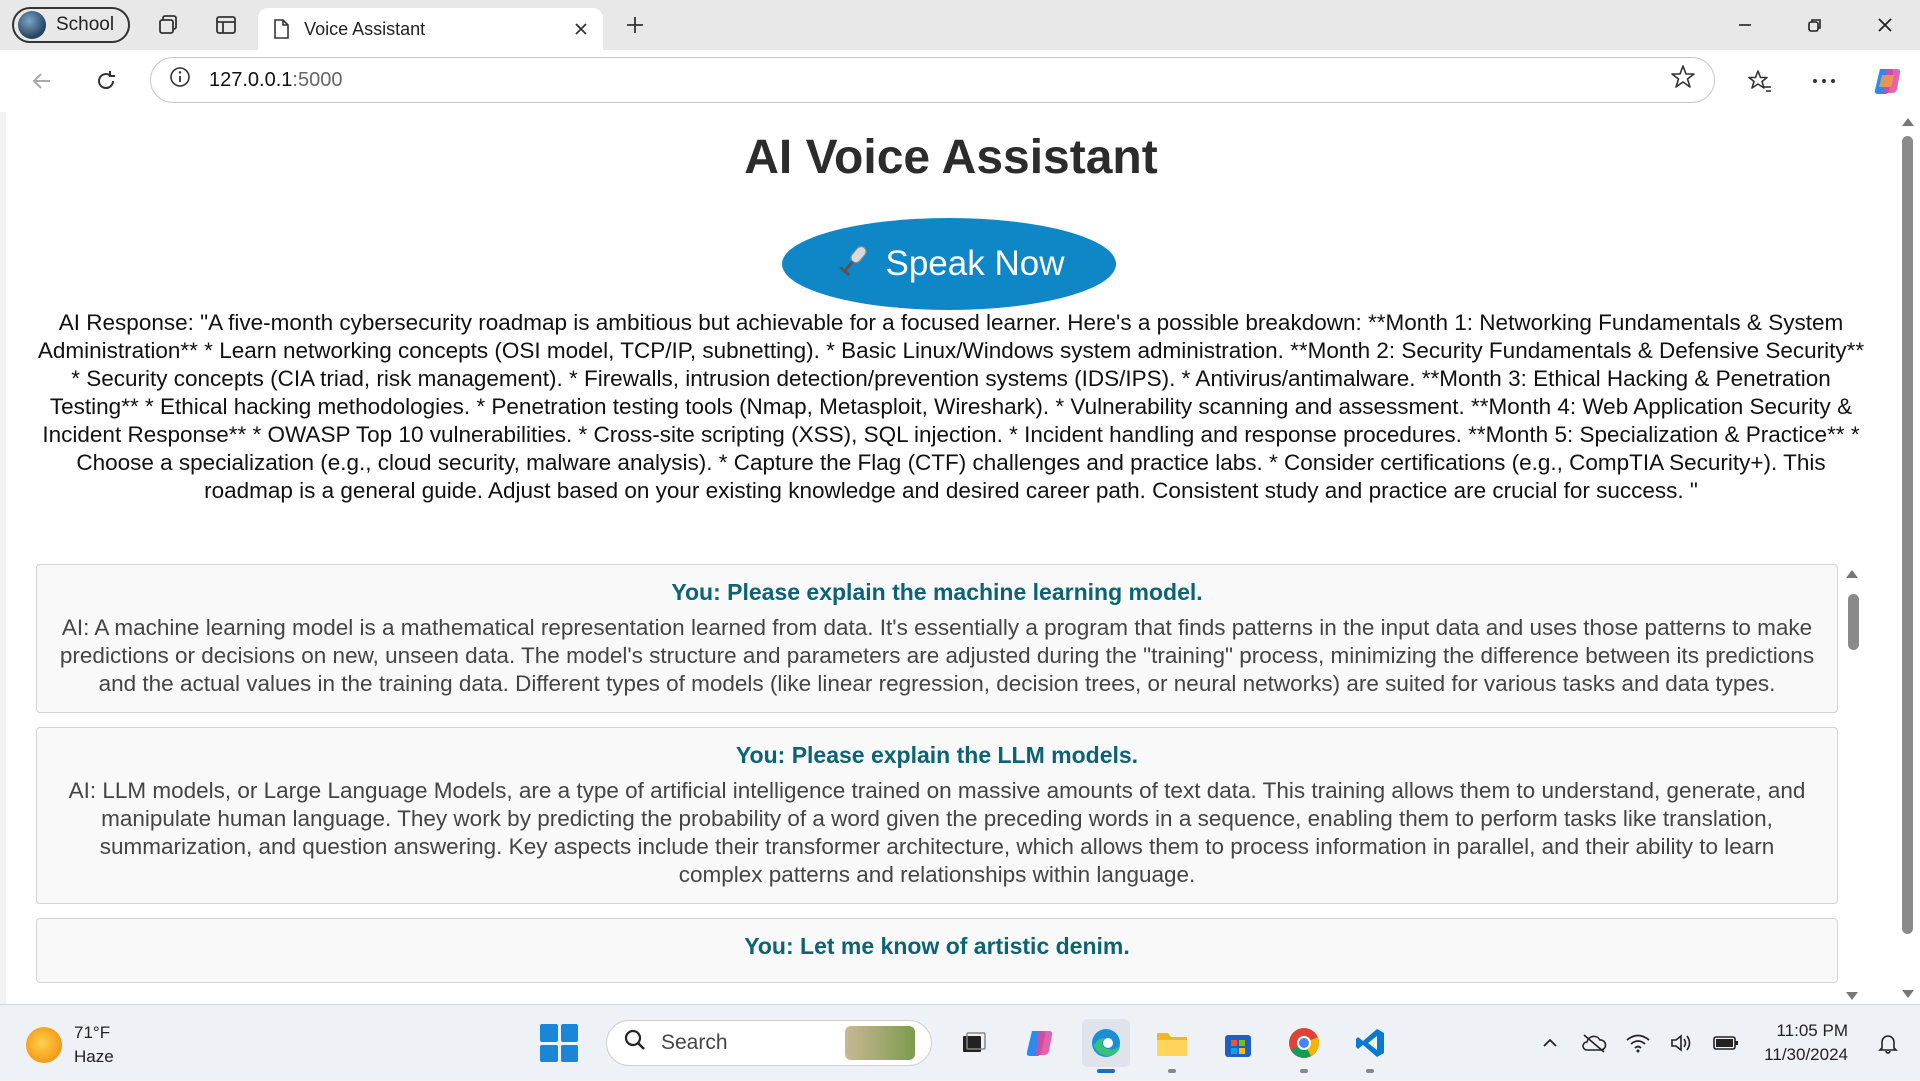 The height and width of the screenshot is (1081, 1920). I want to click on tab-voice-assistant: Voice Assistant, so click(431, 29).